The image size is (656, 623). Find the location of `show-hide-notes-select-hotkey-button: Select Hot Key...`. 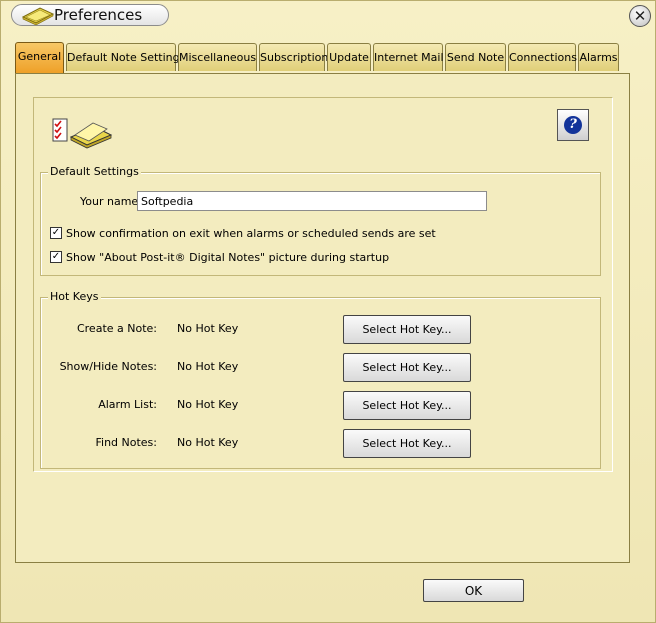

show-hide-notes-select-hotkey-button: Select Hot Key... is located at coordinates (407, 367).